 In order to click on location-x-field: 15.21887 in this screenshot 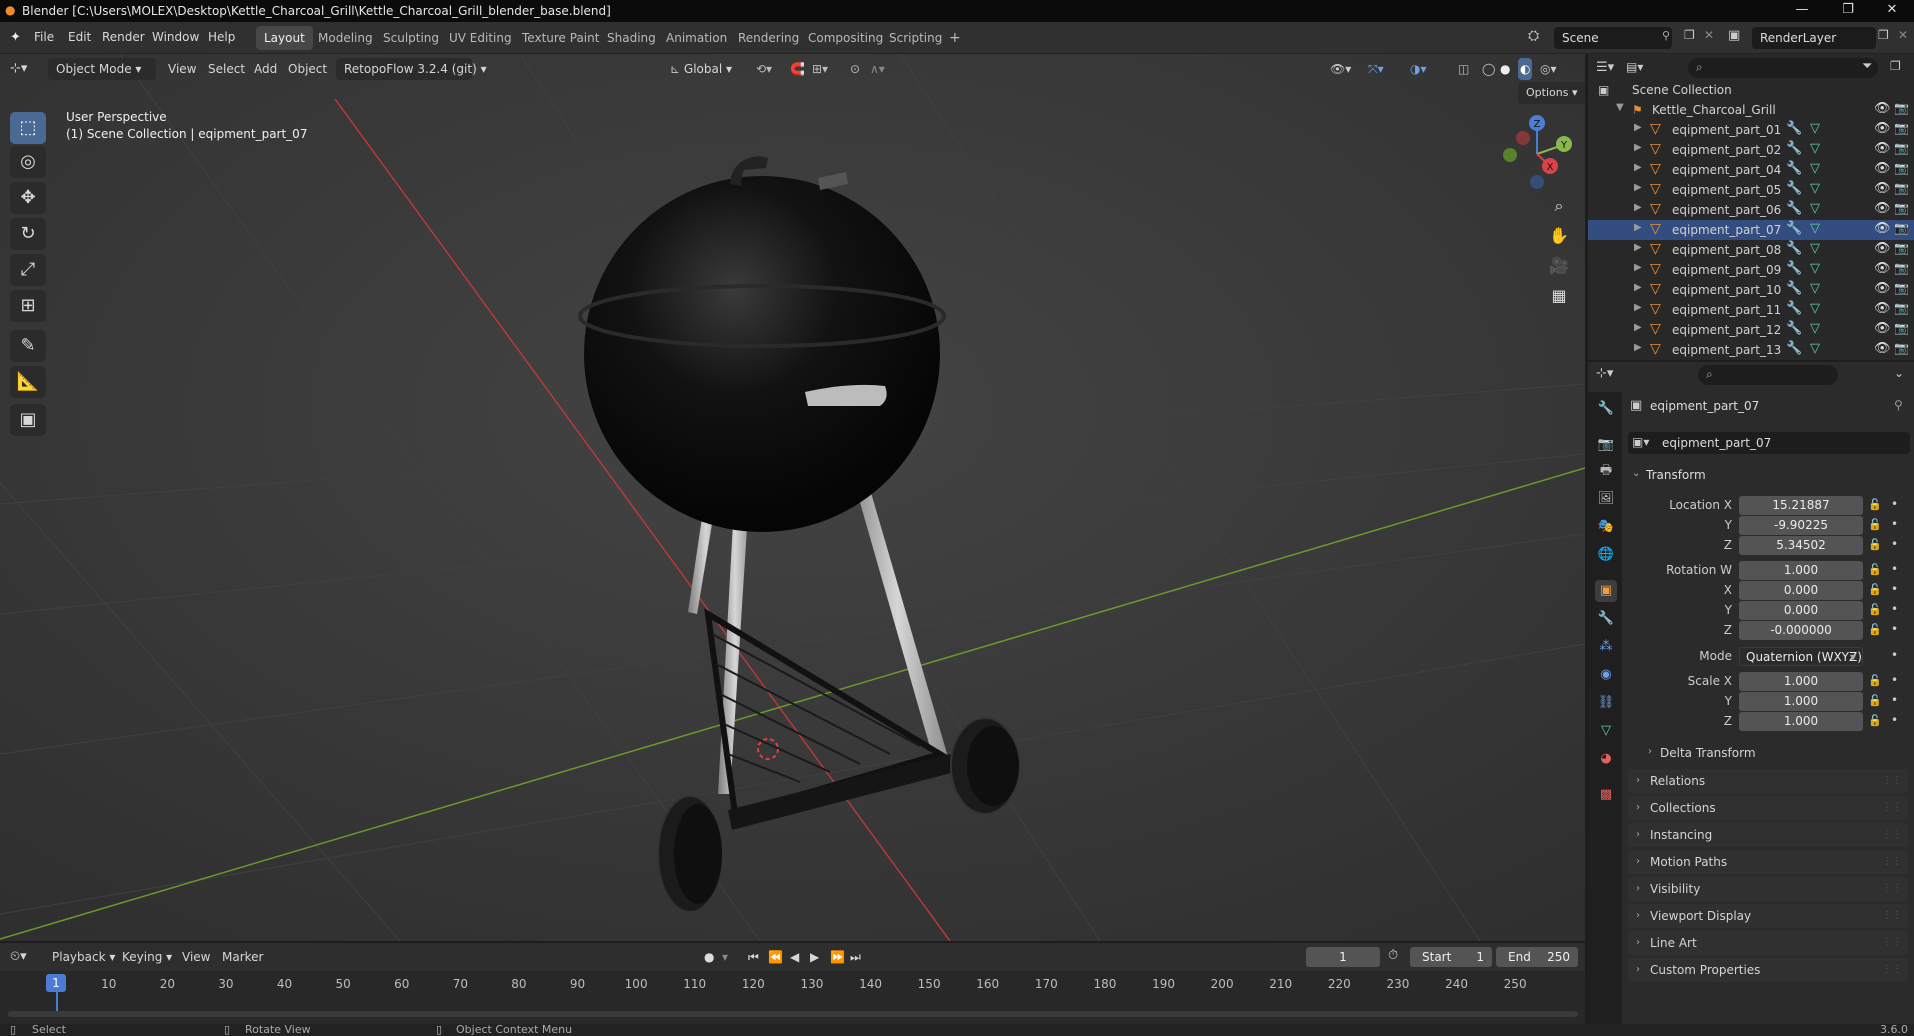, I will do `click(1801, 505)`.